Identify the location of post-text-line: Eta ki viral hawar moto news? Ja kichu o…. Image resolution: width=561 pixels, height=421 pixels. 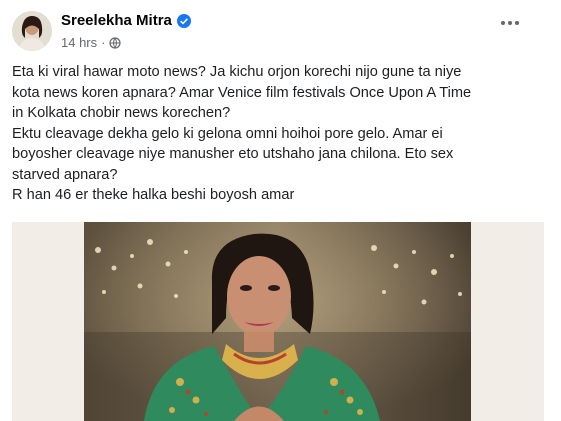
(237, 72).